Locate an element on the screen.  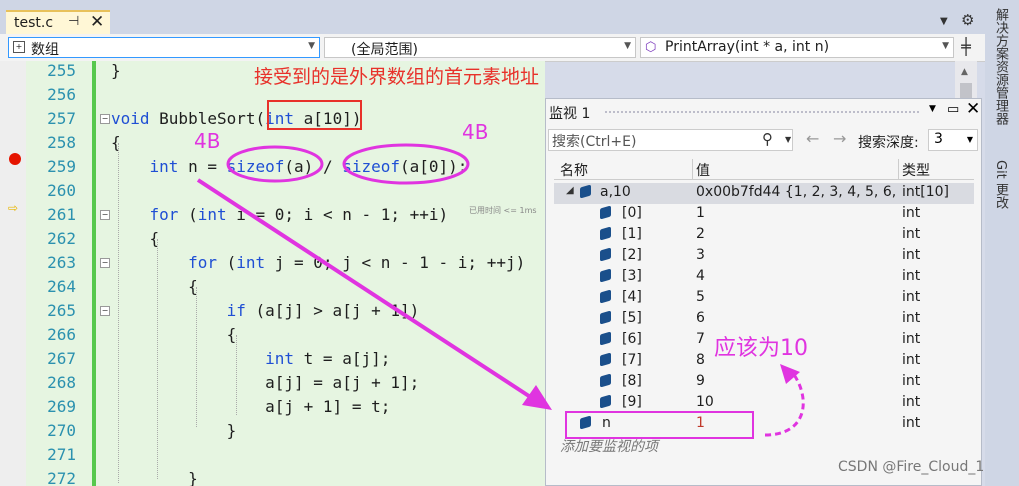
curved-arrow-head is located at coordinates (790, 374).